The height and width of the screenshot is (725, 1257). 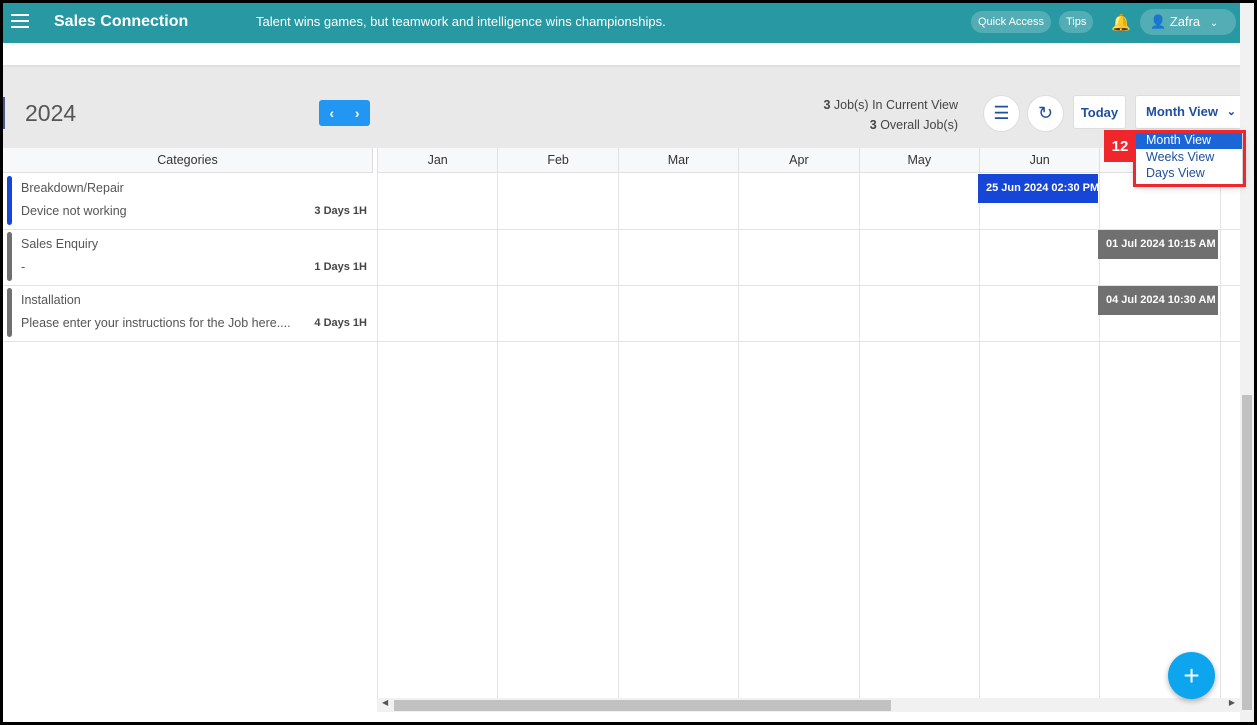 What do you see at coordinates (917, 125) in the screenshot?
I see `overall-label: Overall Job(s)` at bounding box center [917, 125].